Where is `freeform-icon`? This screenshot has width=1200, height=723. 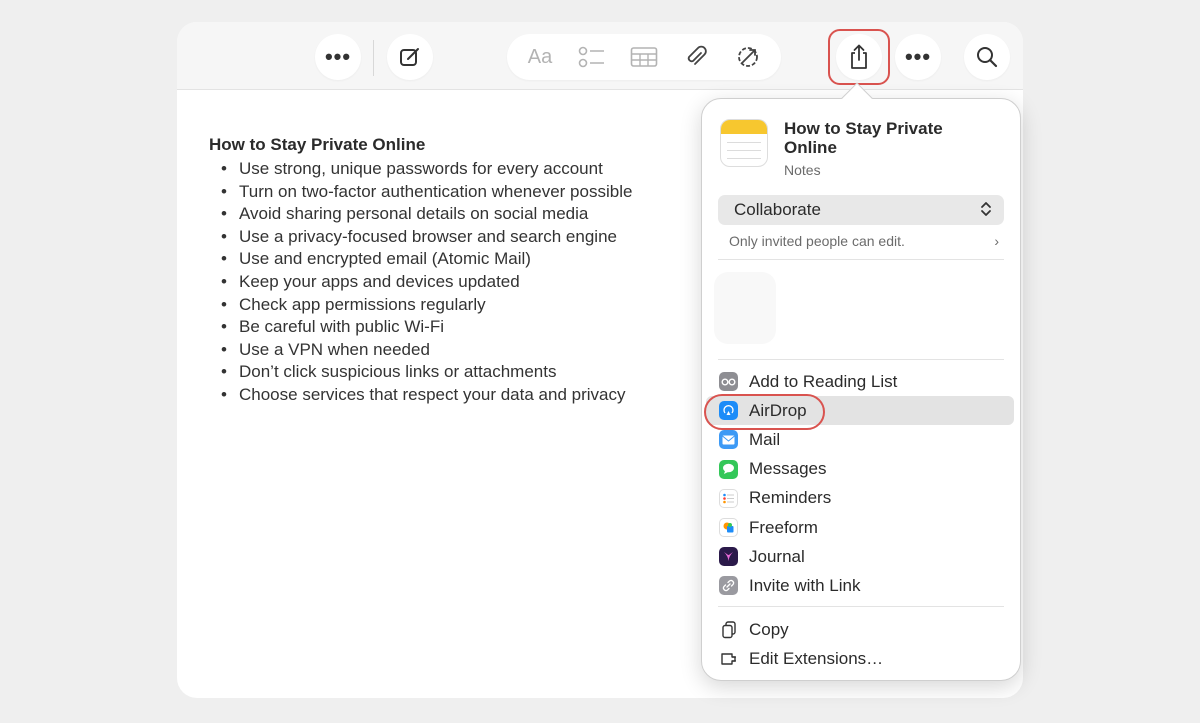 freeform-icon is located at coordinates (728, 527).